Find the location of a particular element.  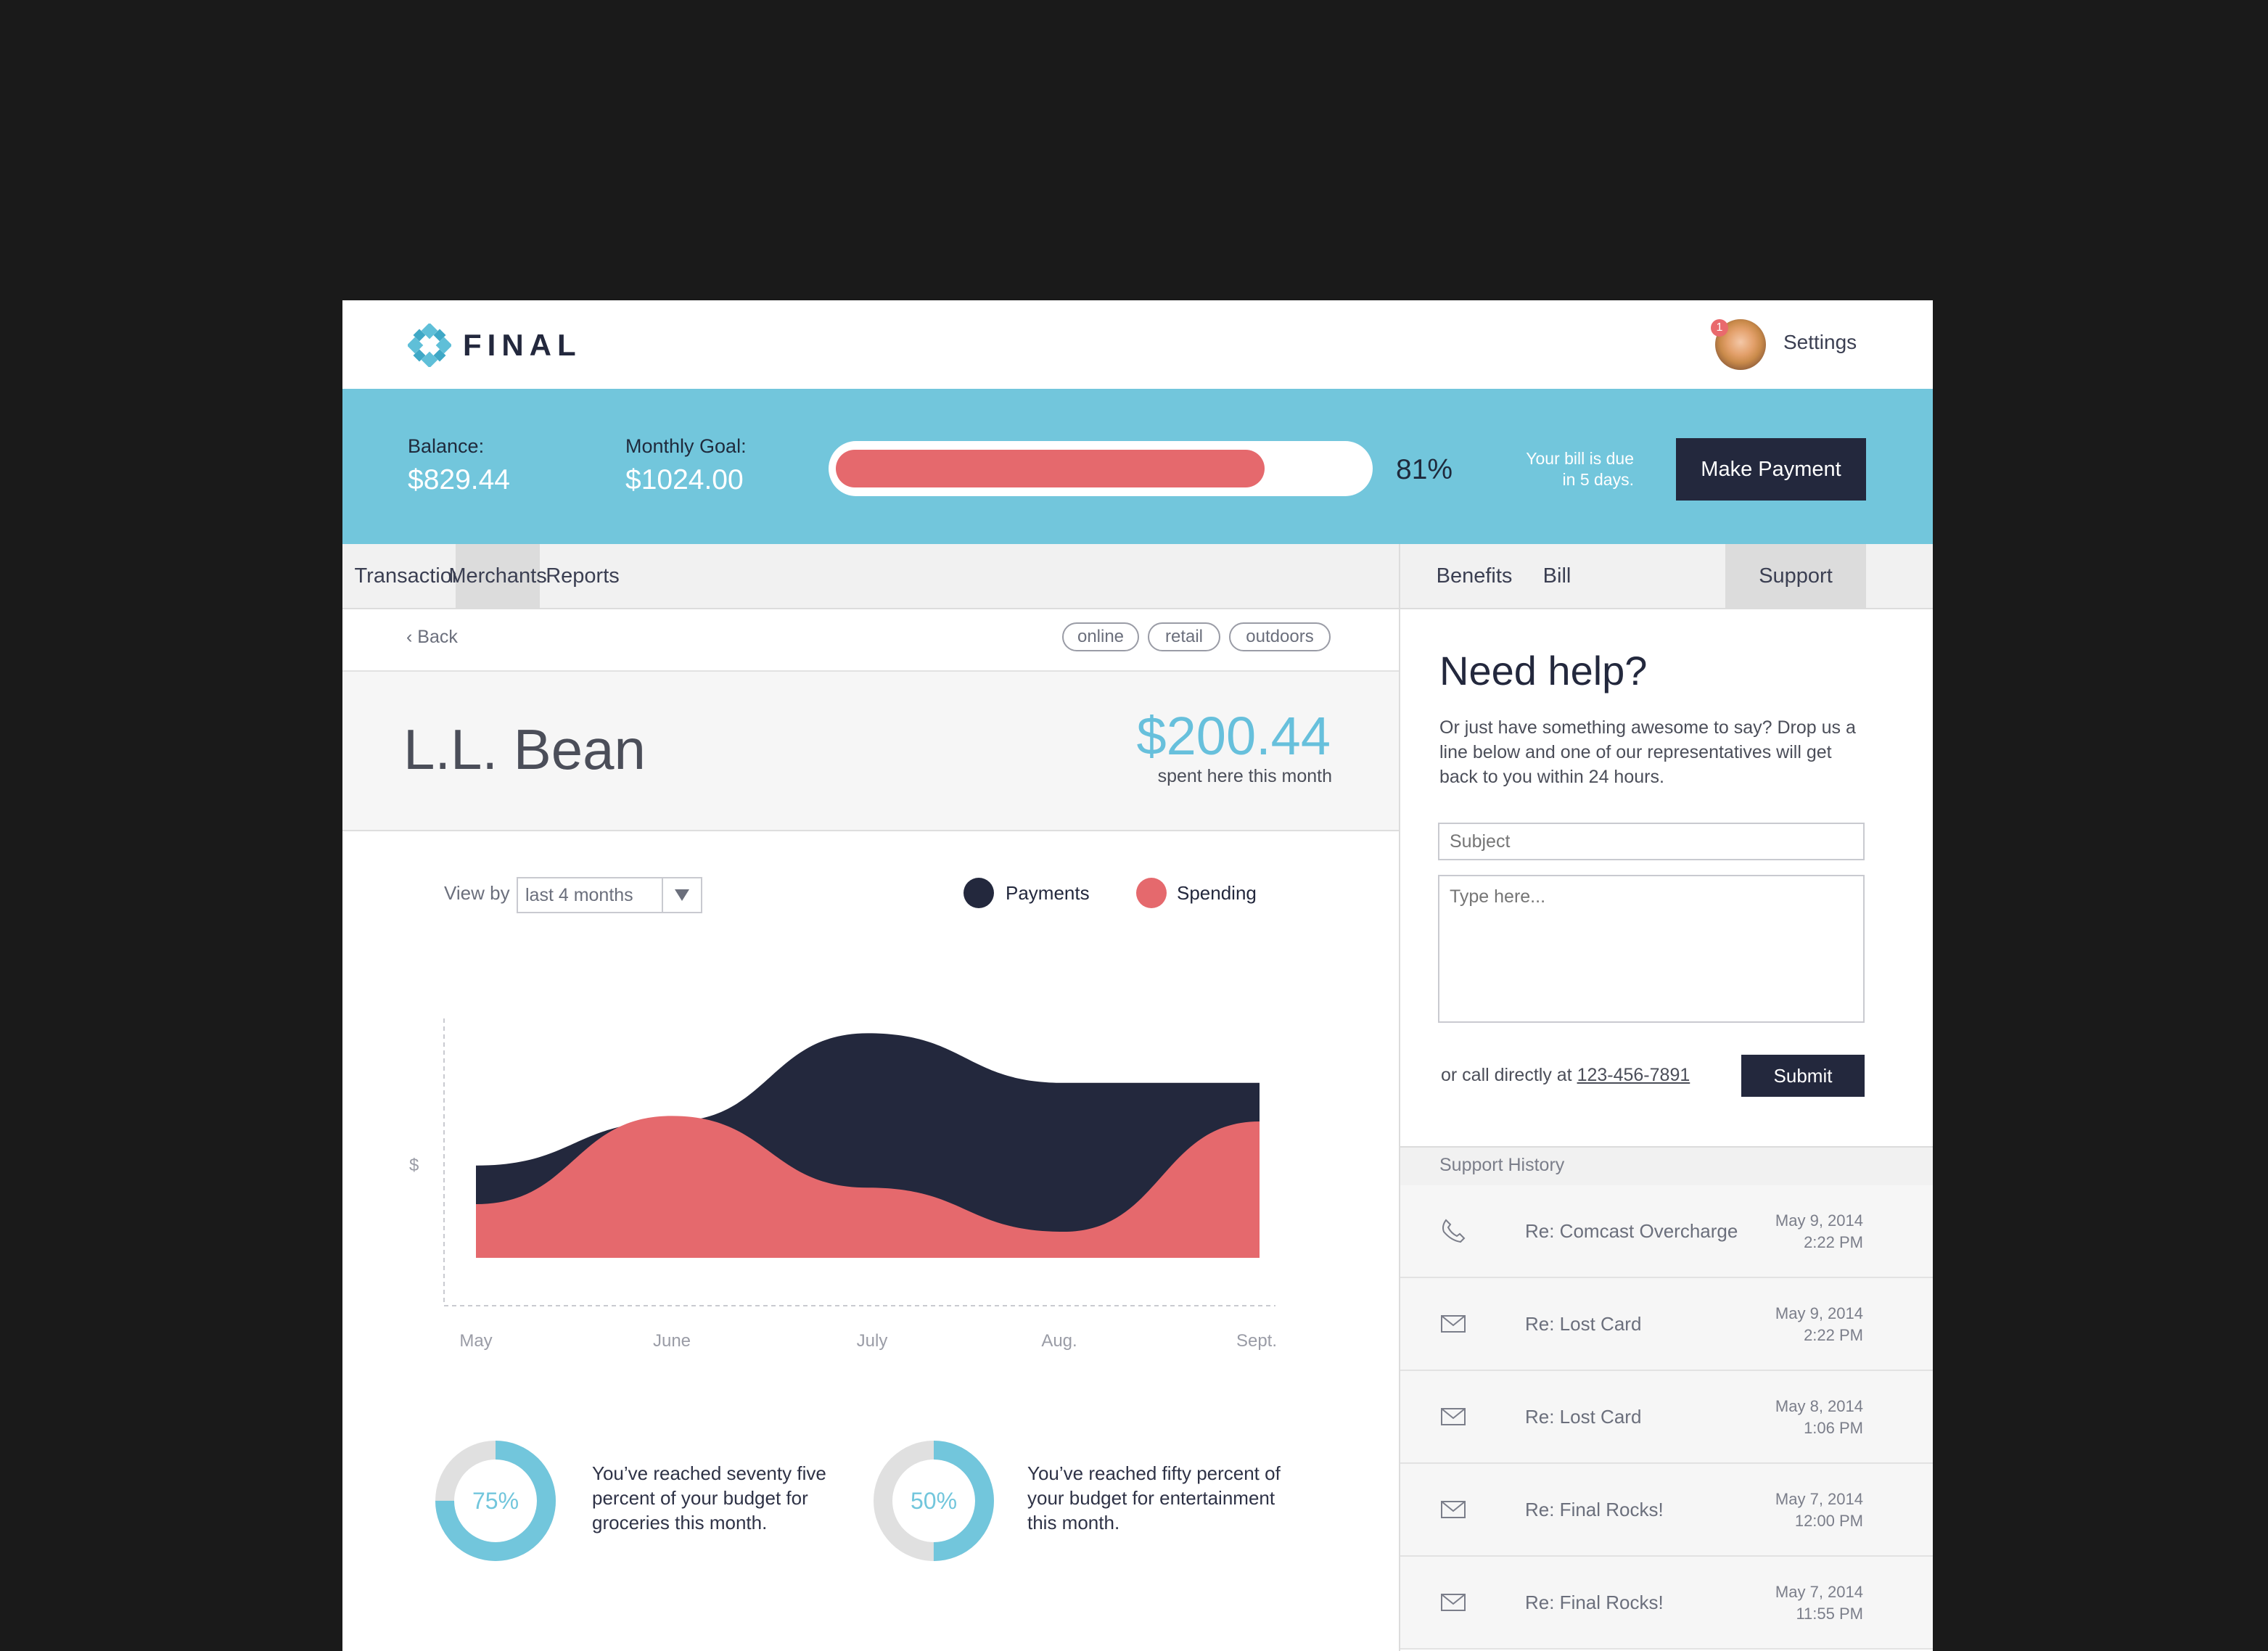

tab-bill: Bill is located at coordinates (1557, 576).